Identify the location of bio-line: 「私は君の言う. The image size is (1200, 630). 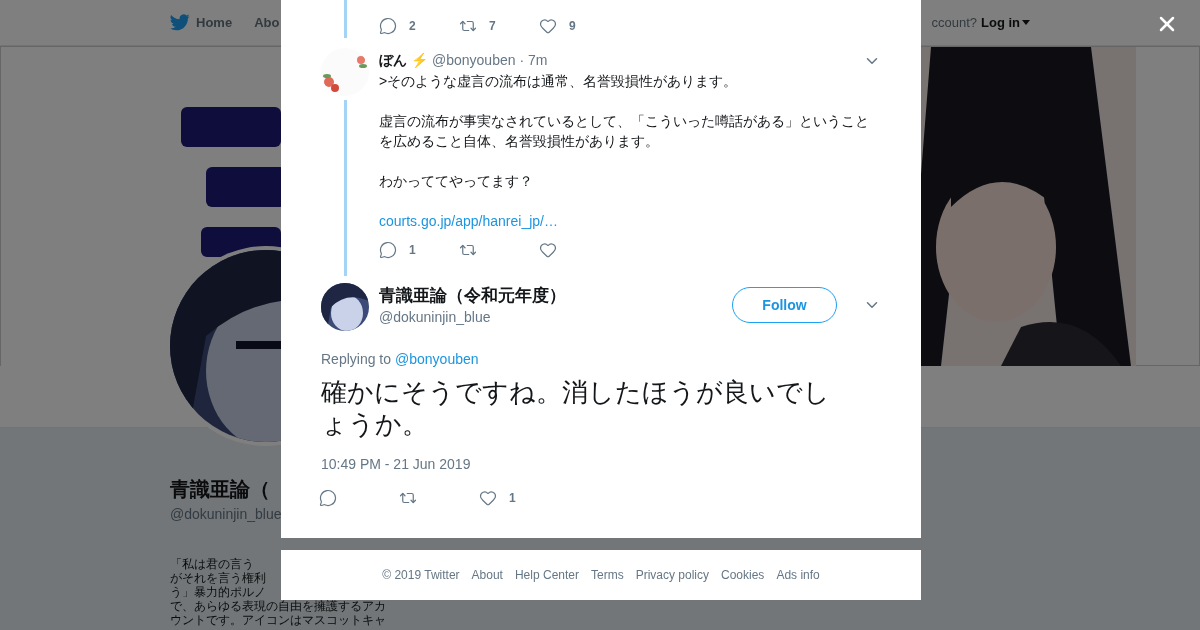
(212, 564).